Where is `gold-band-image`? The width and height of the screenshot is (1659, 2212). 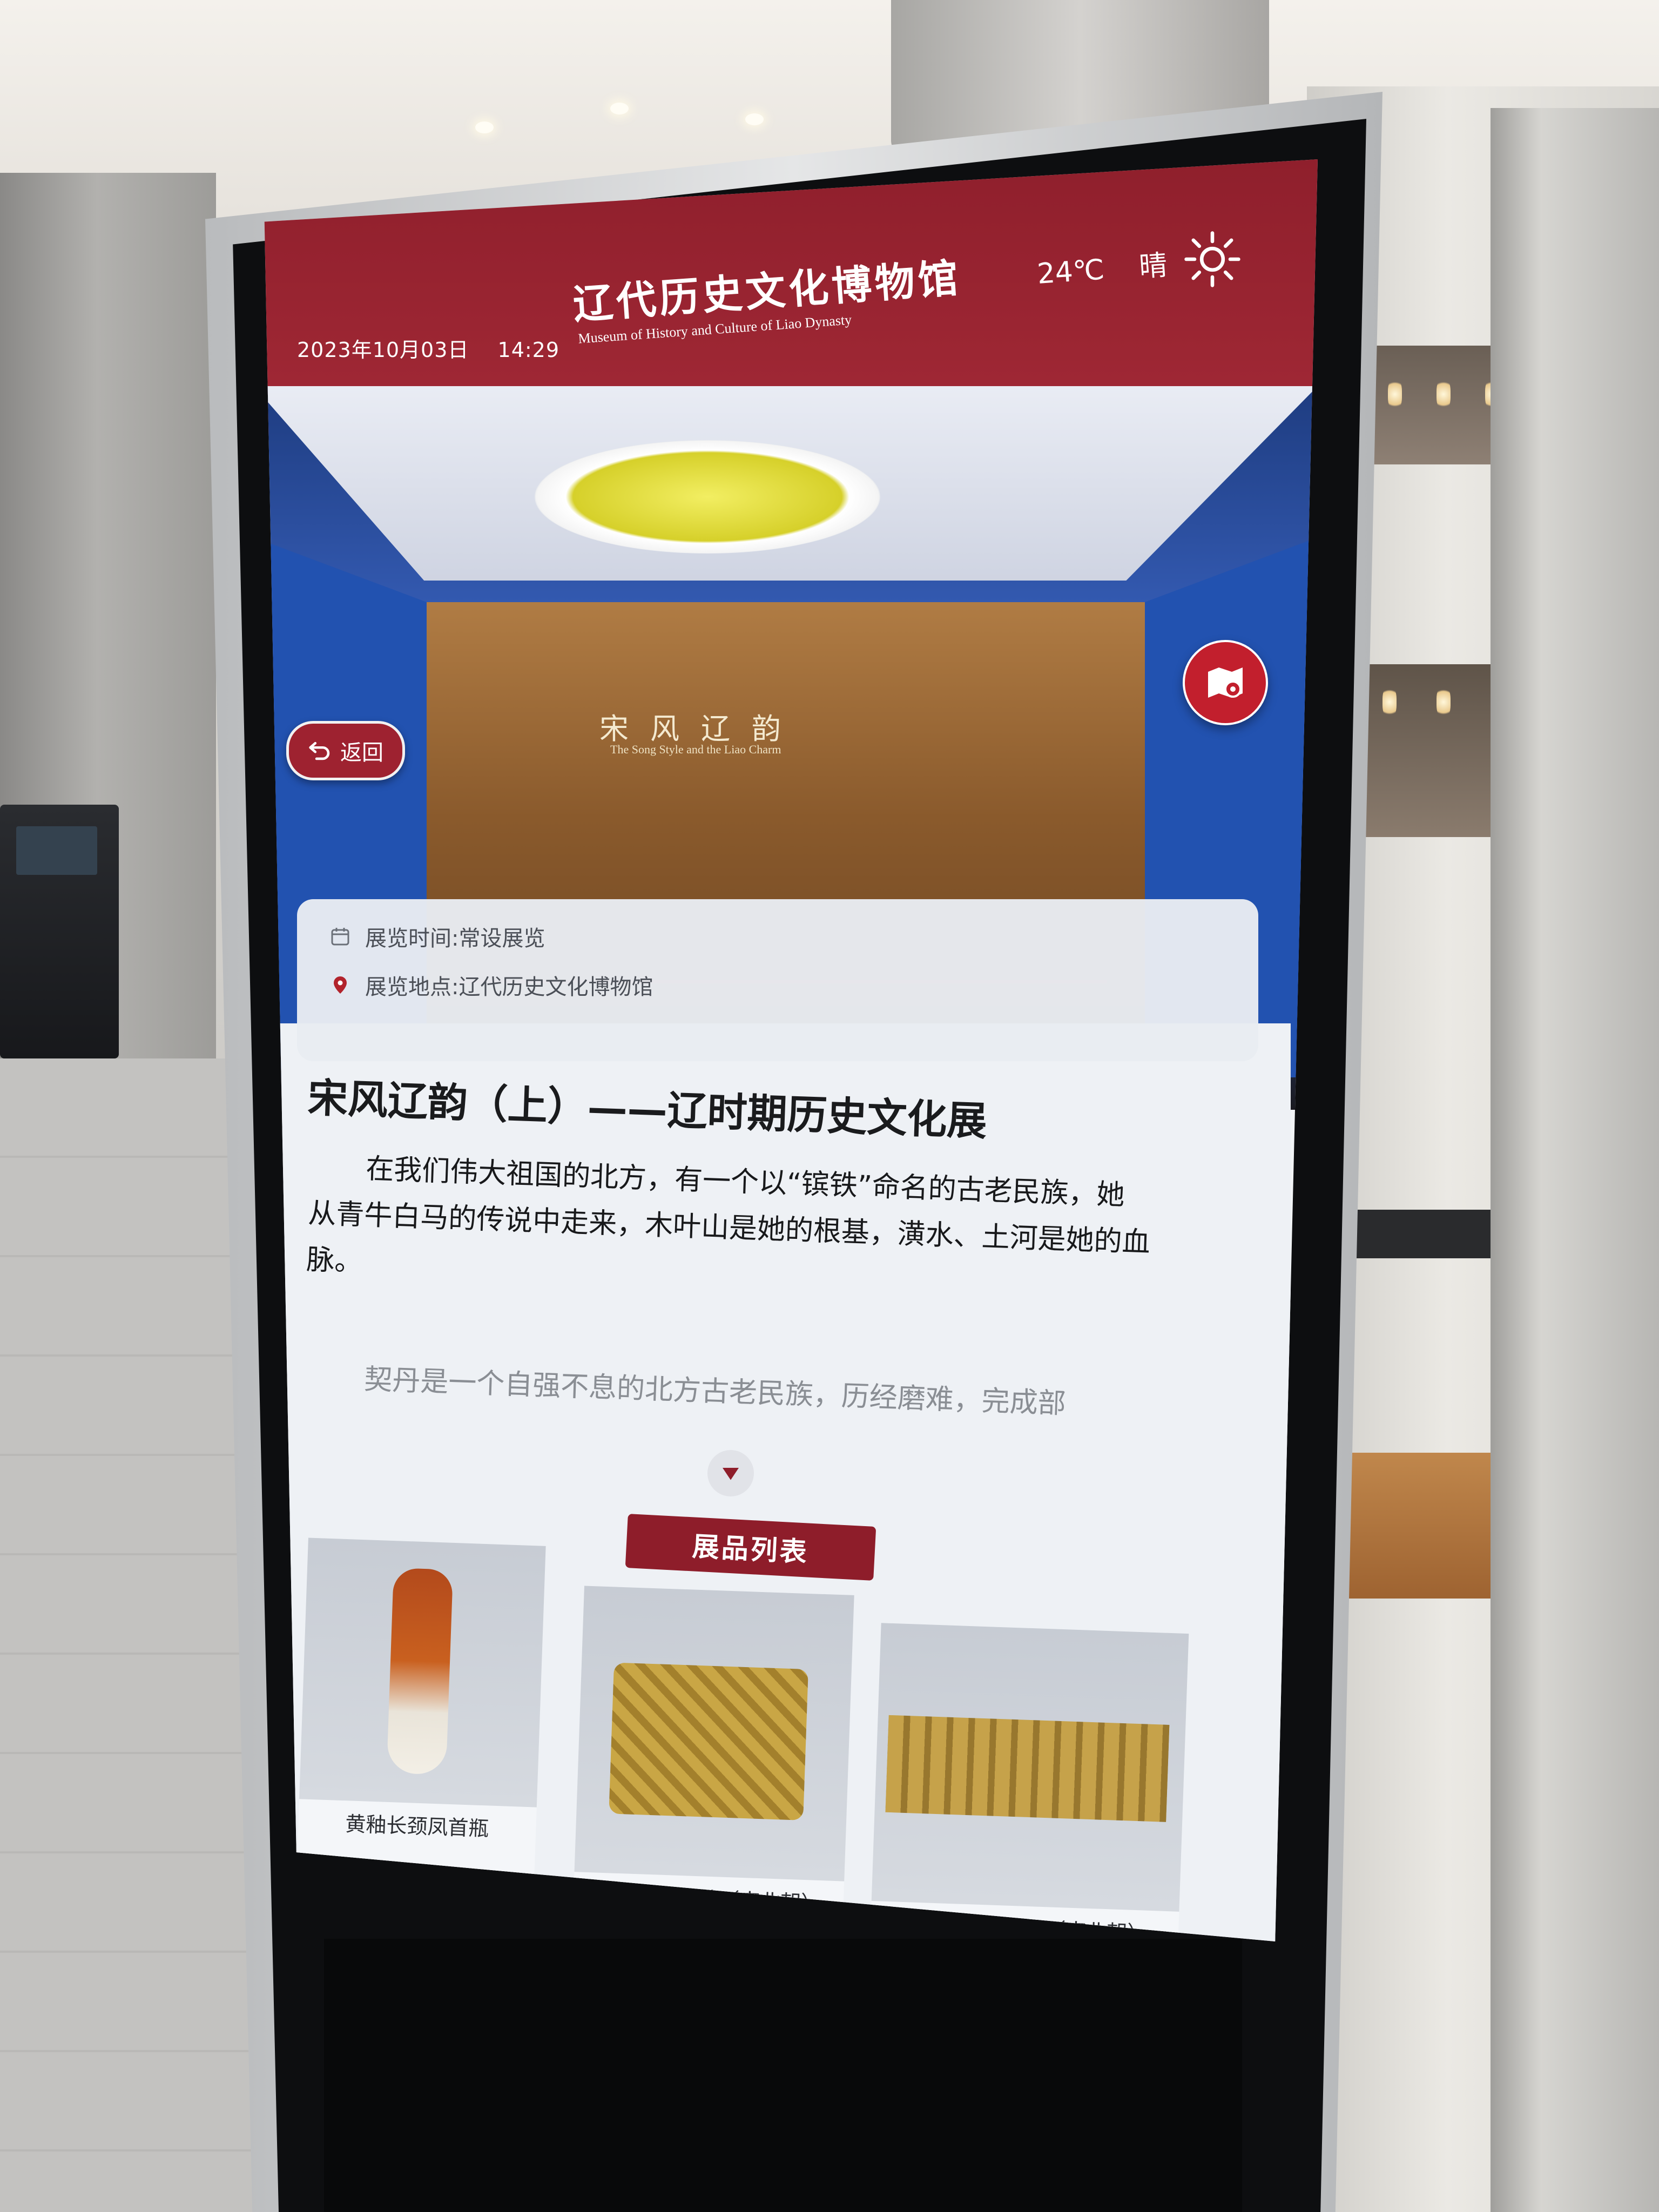 gold-band-image is located at coordinates (1027, 1768).